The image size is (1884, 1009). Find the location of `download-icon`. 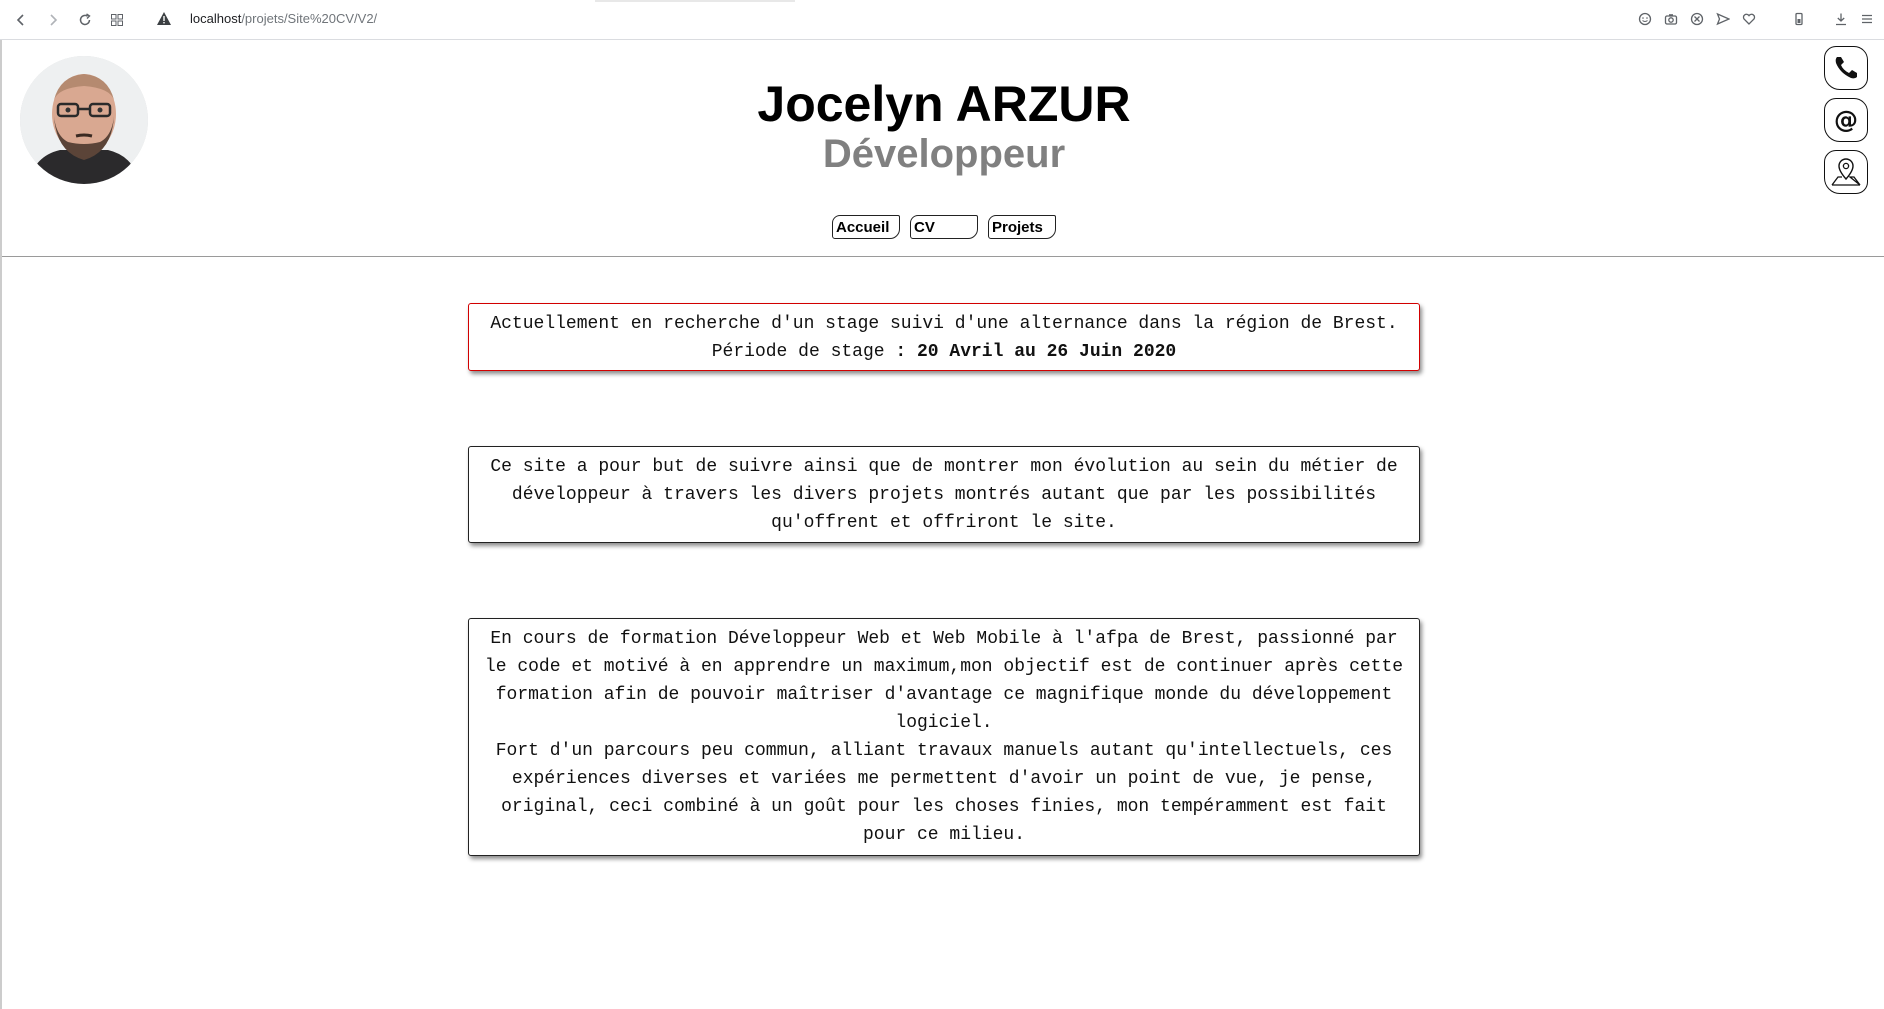

download-icon is located at coordinates (1841, 19).